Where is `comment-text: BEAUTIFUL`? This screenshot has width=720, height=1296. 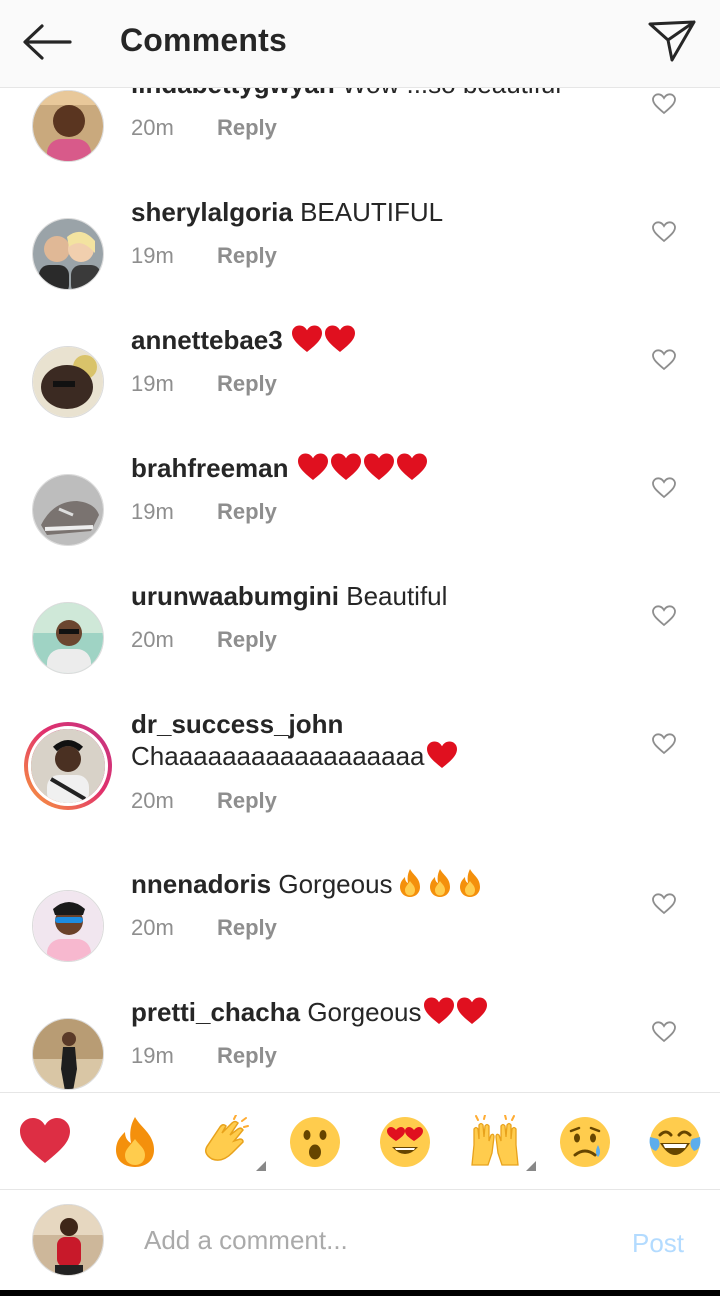 comment-text: BEAUTIFUL is located at coordinates (372, 212).